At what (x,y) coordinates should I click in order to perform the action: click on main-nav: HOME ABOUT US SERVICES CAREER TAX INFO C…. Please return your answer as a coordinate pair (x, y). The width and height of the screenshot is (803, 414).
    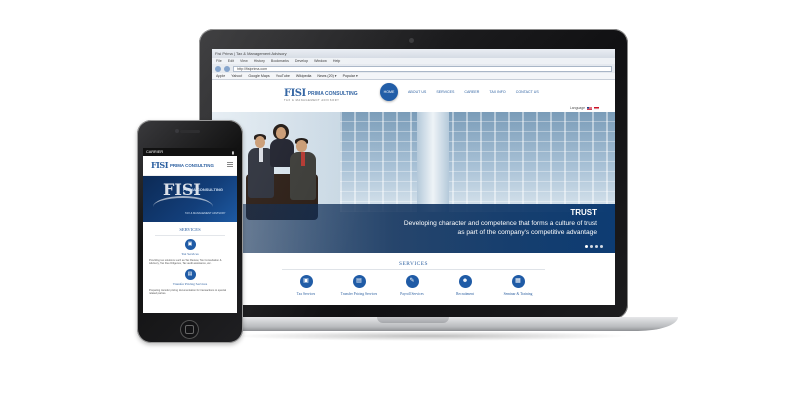
    Looking at the image, I should click on (459, 92).